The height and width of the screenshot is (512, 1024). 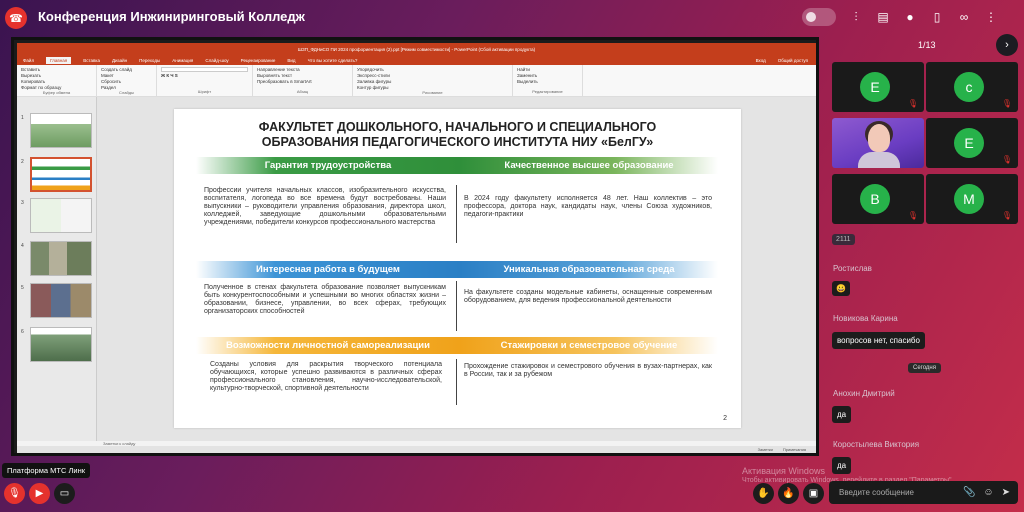 What do you see at coordinates (841, 288) in the screenshot?
I see `chat-message-bubble: 😀` at bounding box center [841, 288].